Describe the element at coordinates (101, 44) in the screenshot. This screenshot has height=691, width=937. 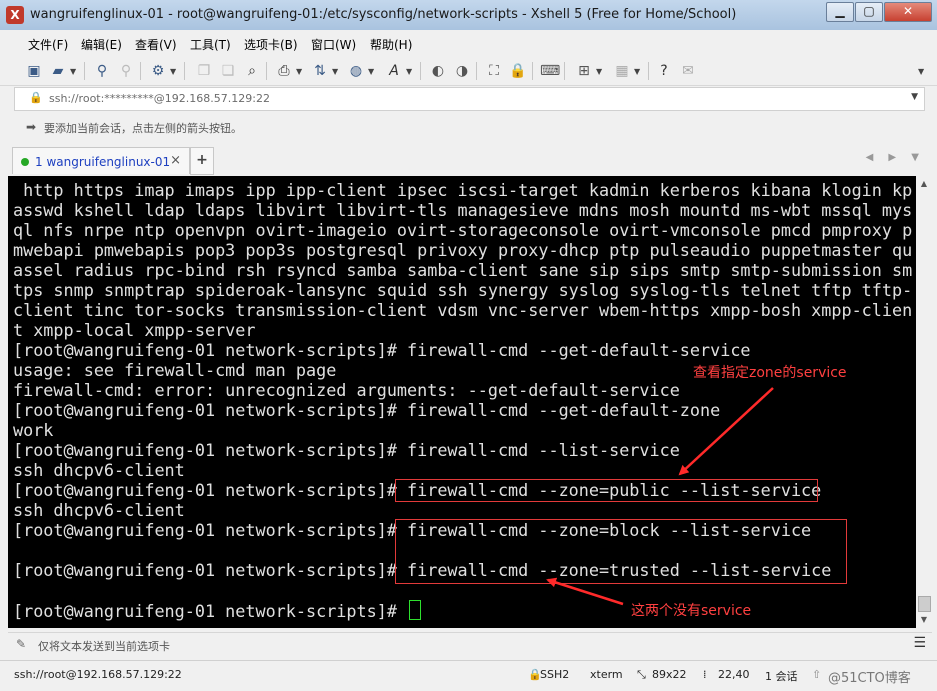
I see `menu-edit: 编辑(E)` at that location.